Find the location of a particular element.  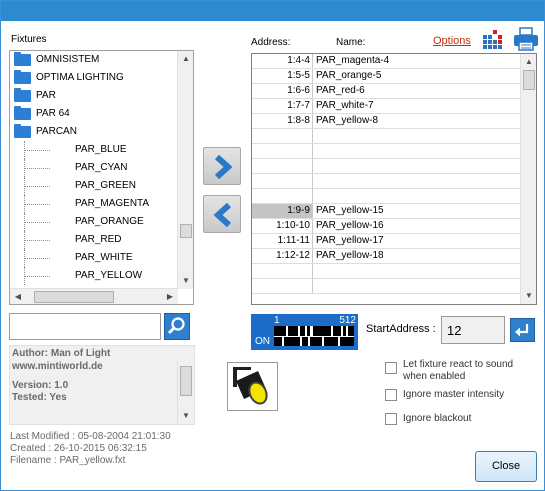

address-vertical-scroll-thumb is located at coordinates (529, 80).